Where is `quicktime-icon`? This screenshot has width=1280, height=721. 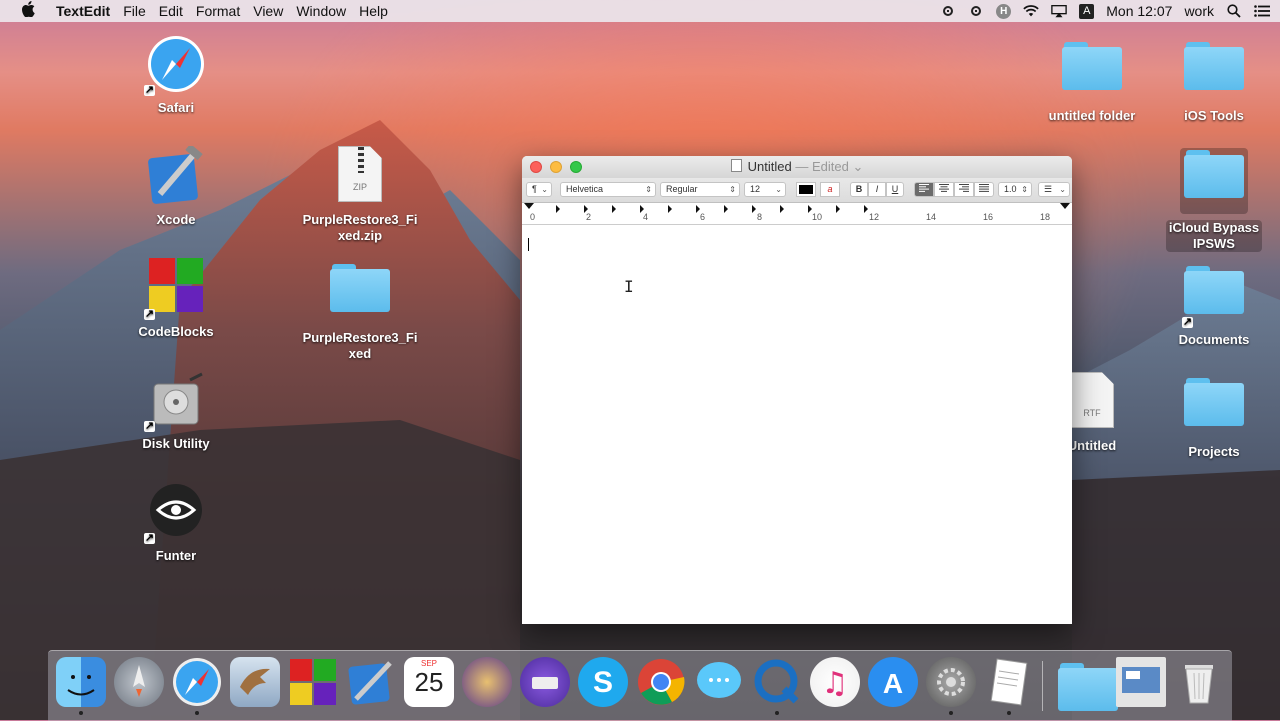 quicktime-icon is located at coordinates (777, 686).